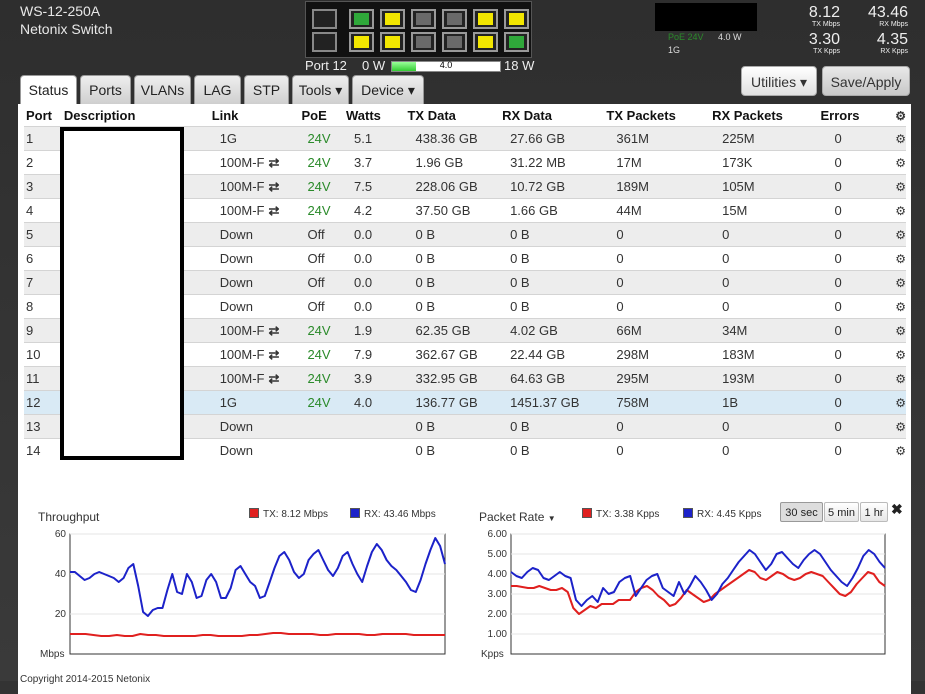  What do you see at coordinates (217, 89) in the screenshot?
I see `tab-lag: LAG` at bounding box center [217, 89].